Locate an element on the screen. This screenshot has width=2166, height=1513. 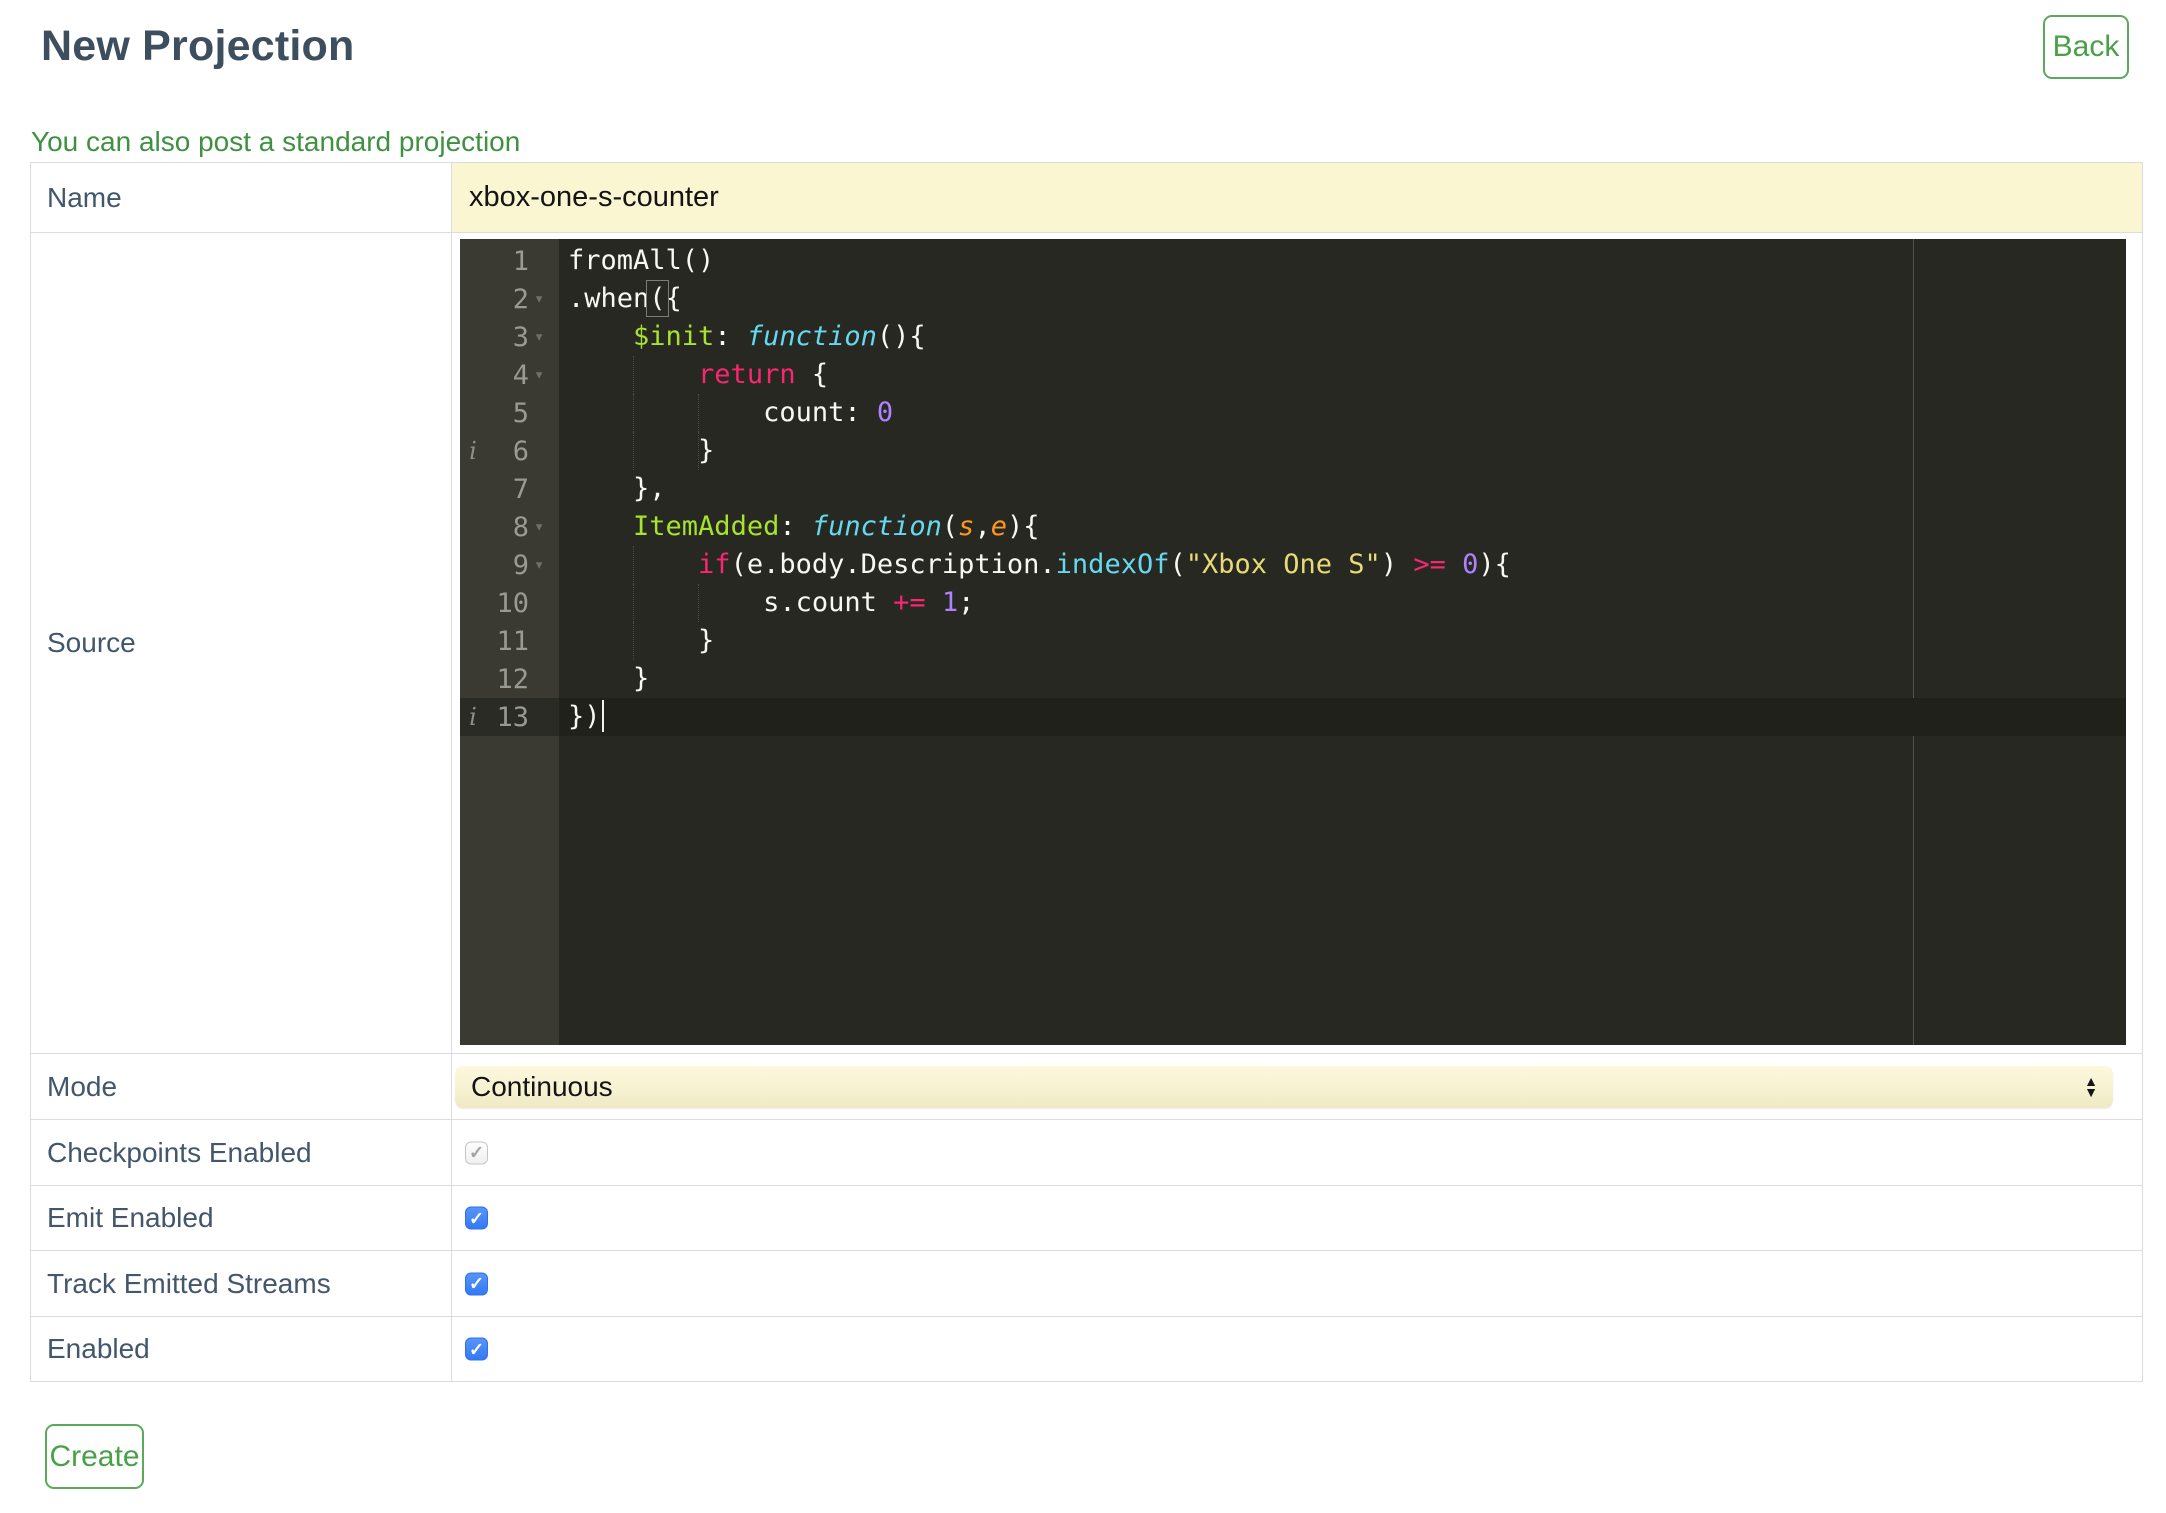
gutter-line: i 13 is located at coordinates (509, 717).